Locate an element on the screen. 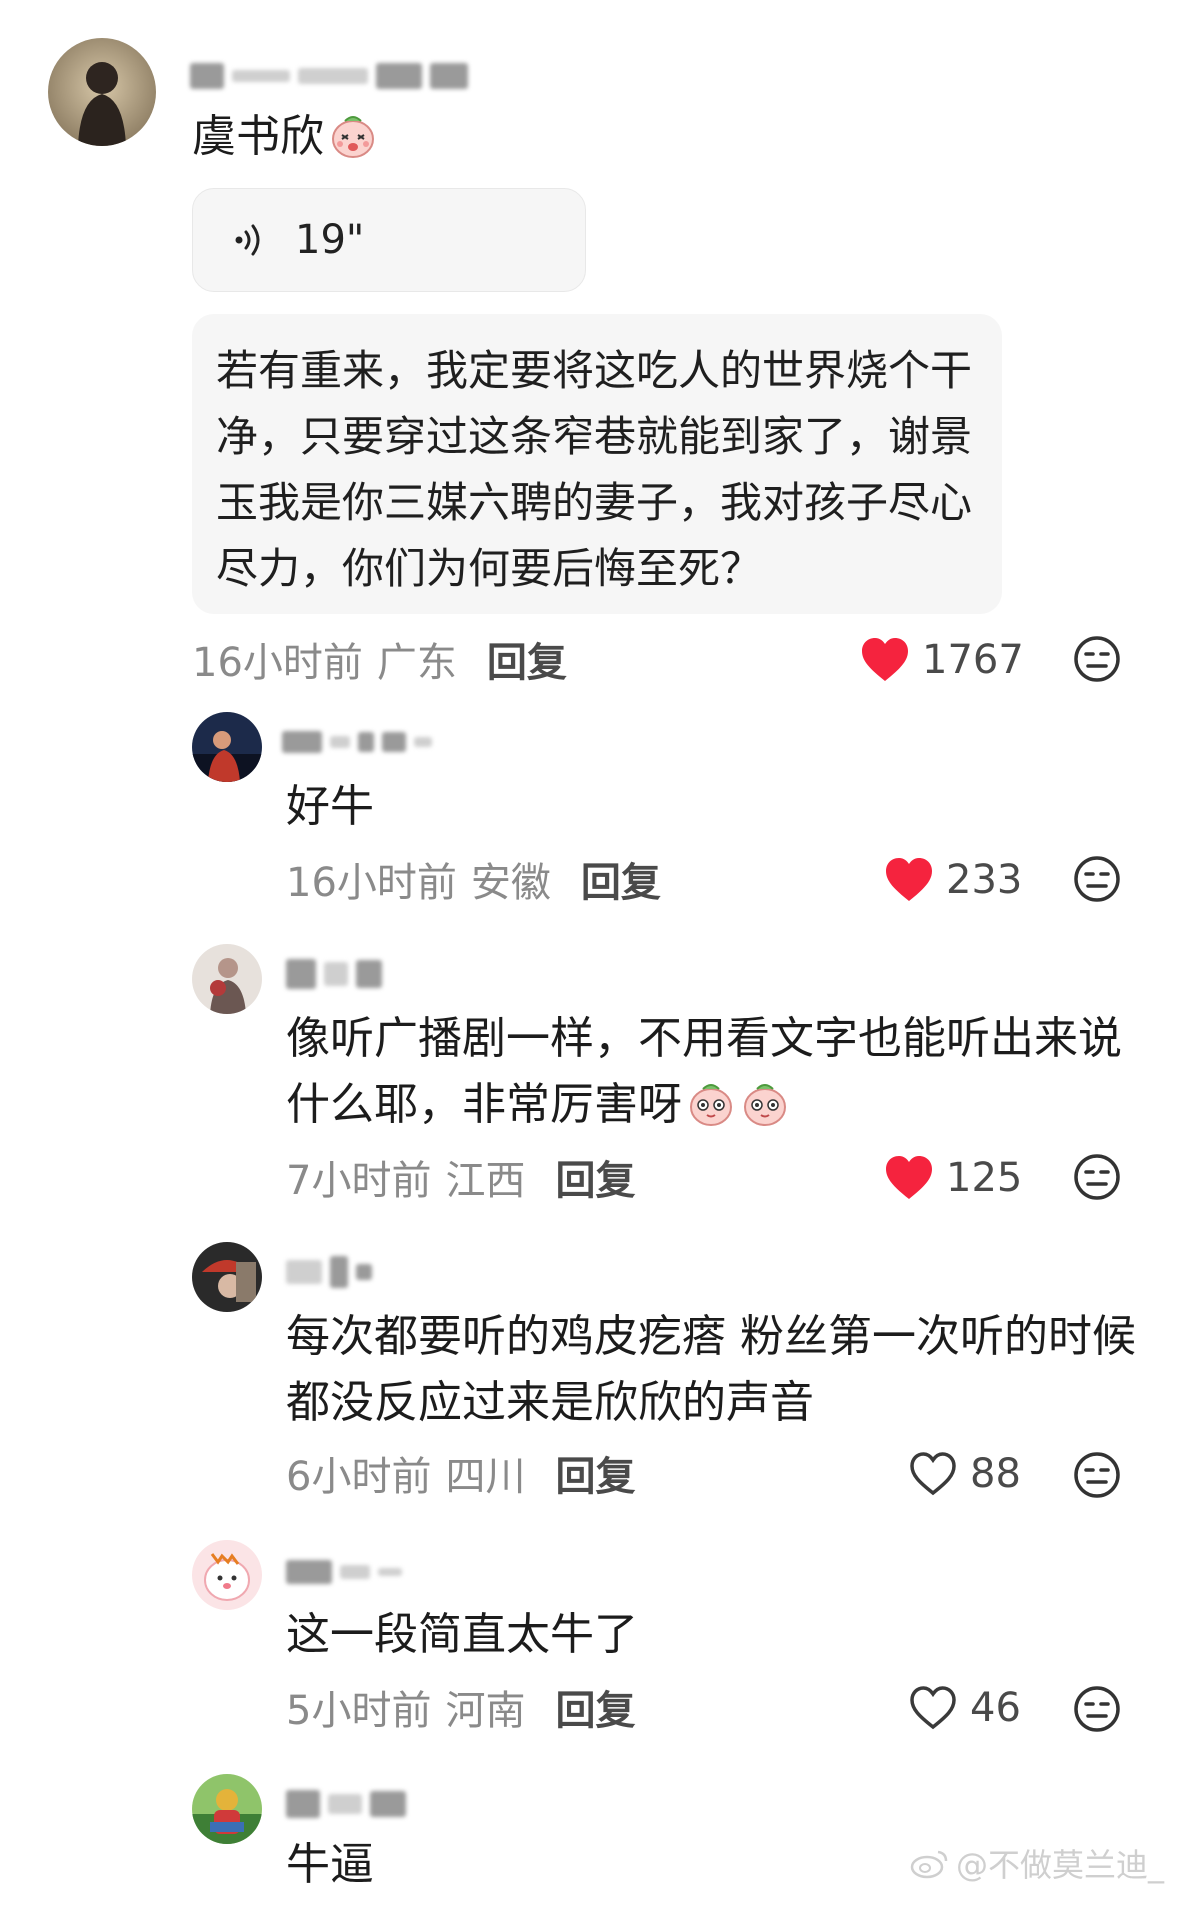 The width and height of the screenshot is (1179, 1905). comment-text: 像听广播剧一样，不用看文字也能听出来说 什么耶，非常厉害呀 is located at coordinates (704, 1072).